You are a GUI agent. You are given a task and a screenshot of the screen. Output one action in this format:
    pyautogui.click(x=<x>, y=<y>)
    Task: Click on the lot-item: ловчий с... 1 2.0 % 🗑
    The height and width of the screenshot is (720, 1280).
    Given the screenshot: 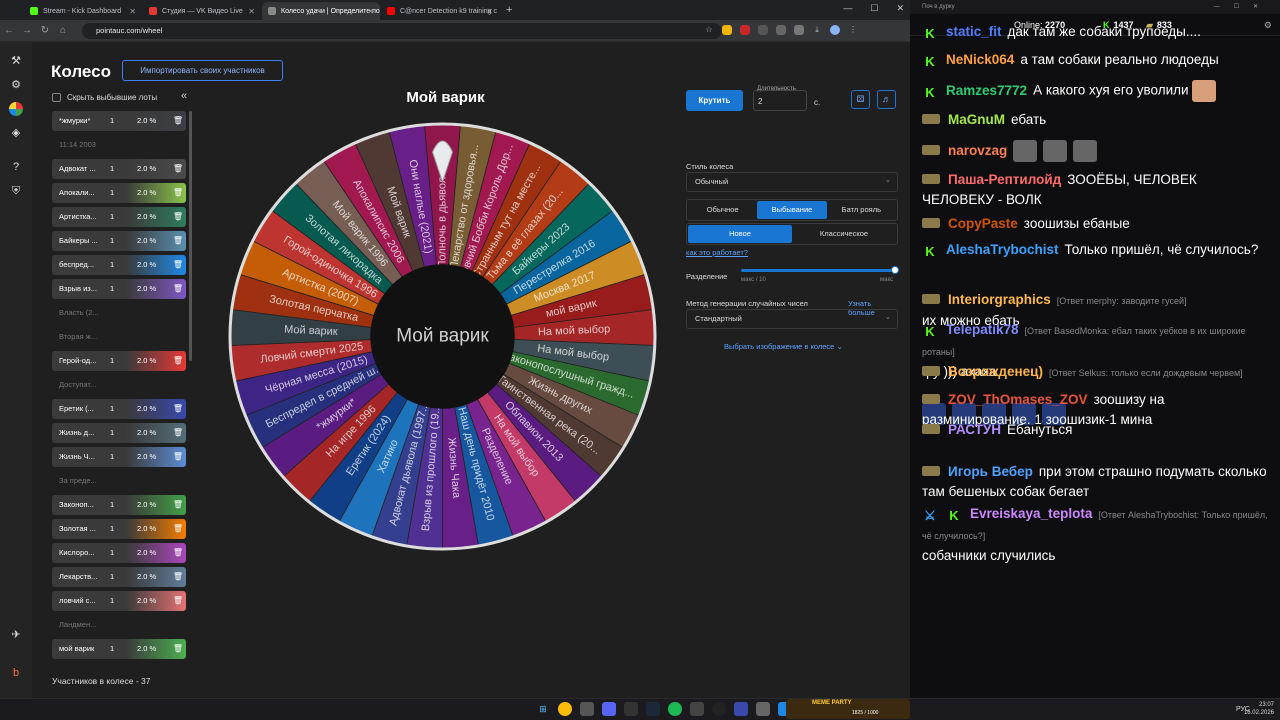 What is the action you would take?
    pyautogui.click(x=119, y=601)
    